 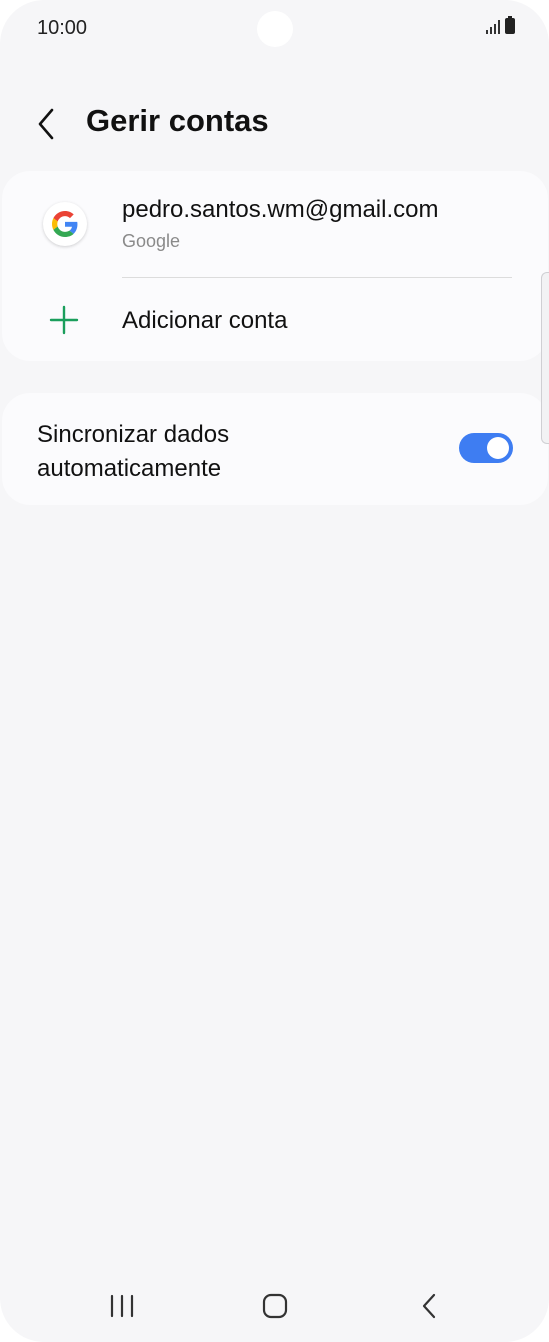 What do you see at coordinates (275, 449) in the screenshot?
I see `sync-card: Sincronizar dados automaticamente` at bounding box center [275, 449].